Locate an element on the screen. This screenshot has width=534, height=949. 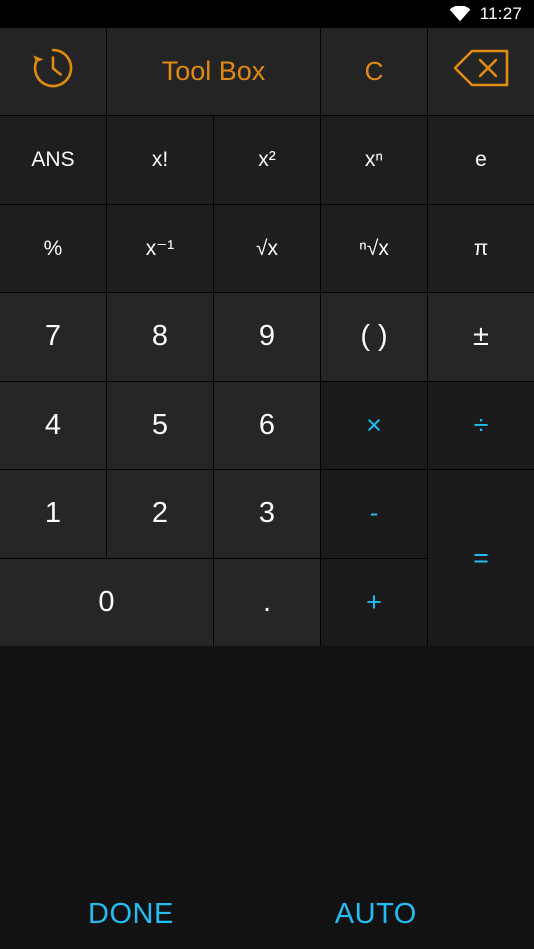
key-plus: + is located at coordinates (374, 602).